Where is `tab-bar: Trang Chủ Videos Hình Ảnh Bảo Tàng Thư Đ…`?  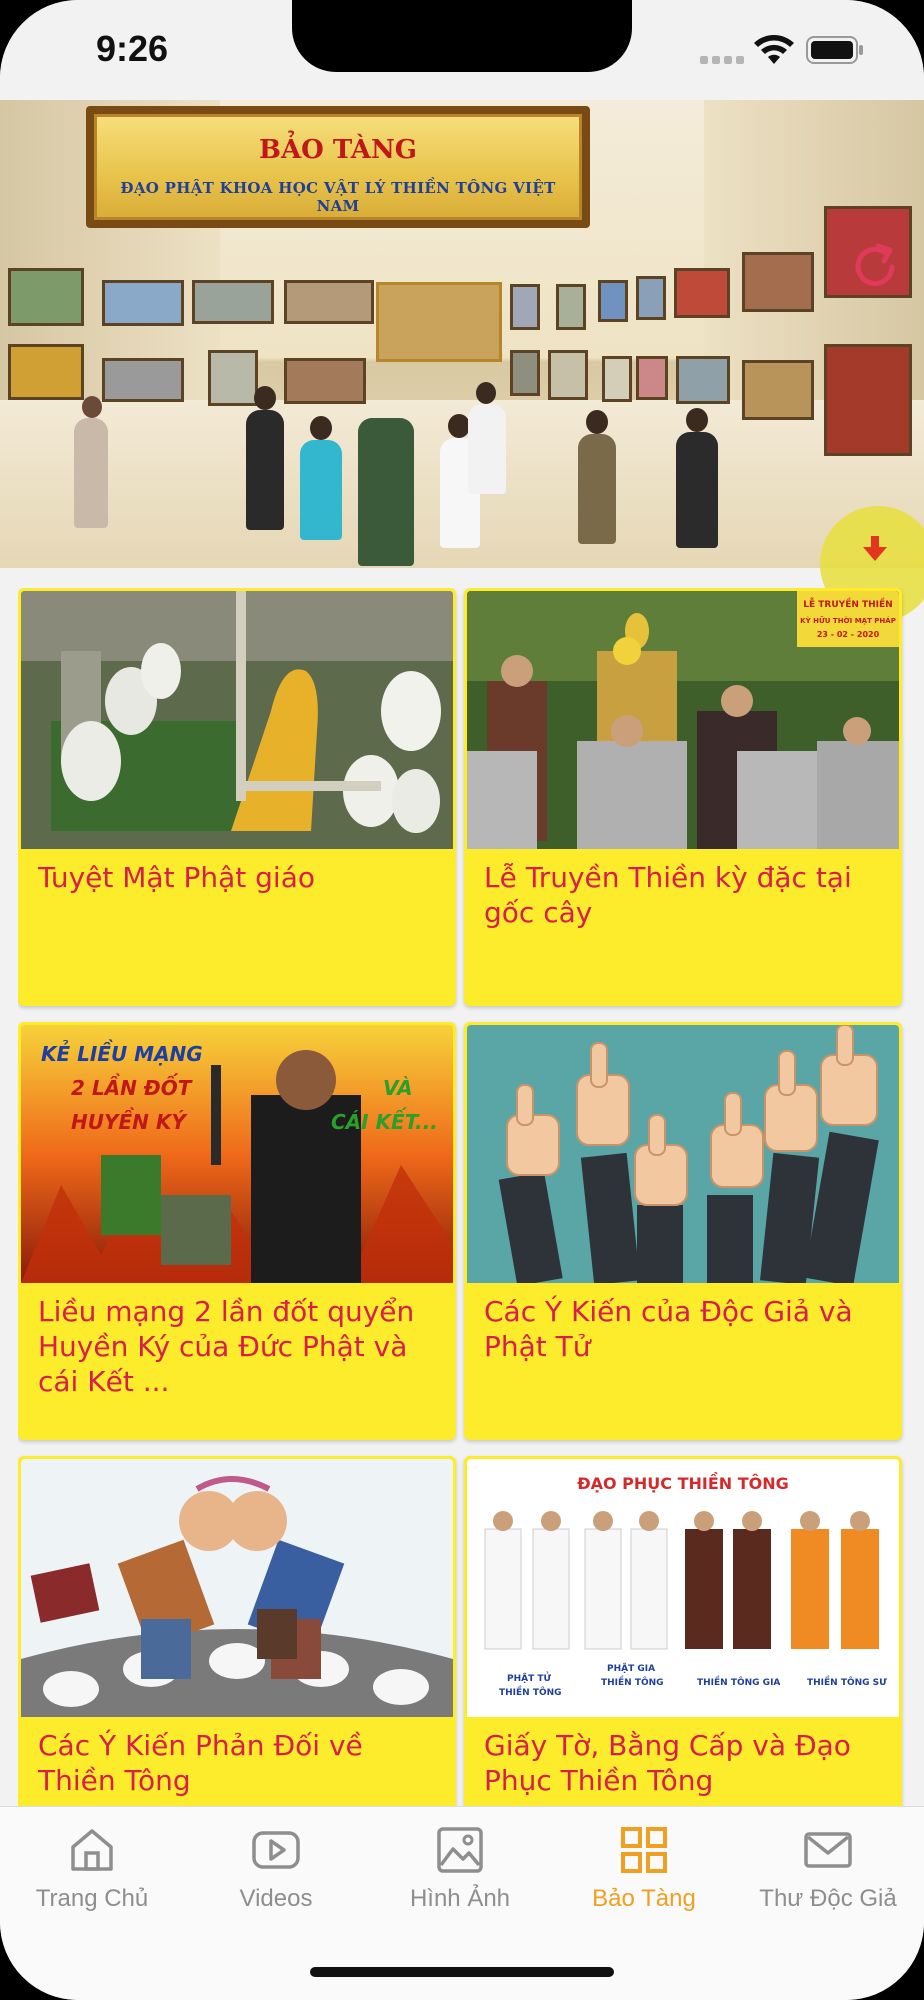 tab-bar: Trang Chủ Videos Hình Ảnh Bảo Tàng Thư Đ… is located at coordinates (462, 1903).